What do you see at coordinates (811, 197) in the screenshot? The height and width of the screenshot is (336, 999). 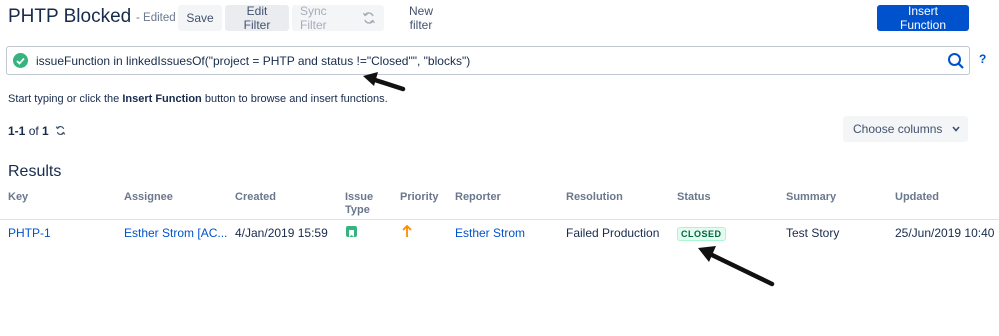 I see `column-header-summary: Summary` at bounding box center [811, 197].